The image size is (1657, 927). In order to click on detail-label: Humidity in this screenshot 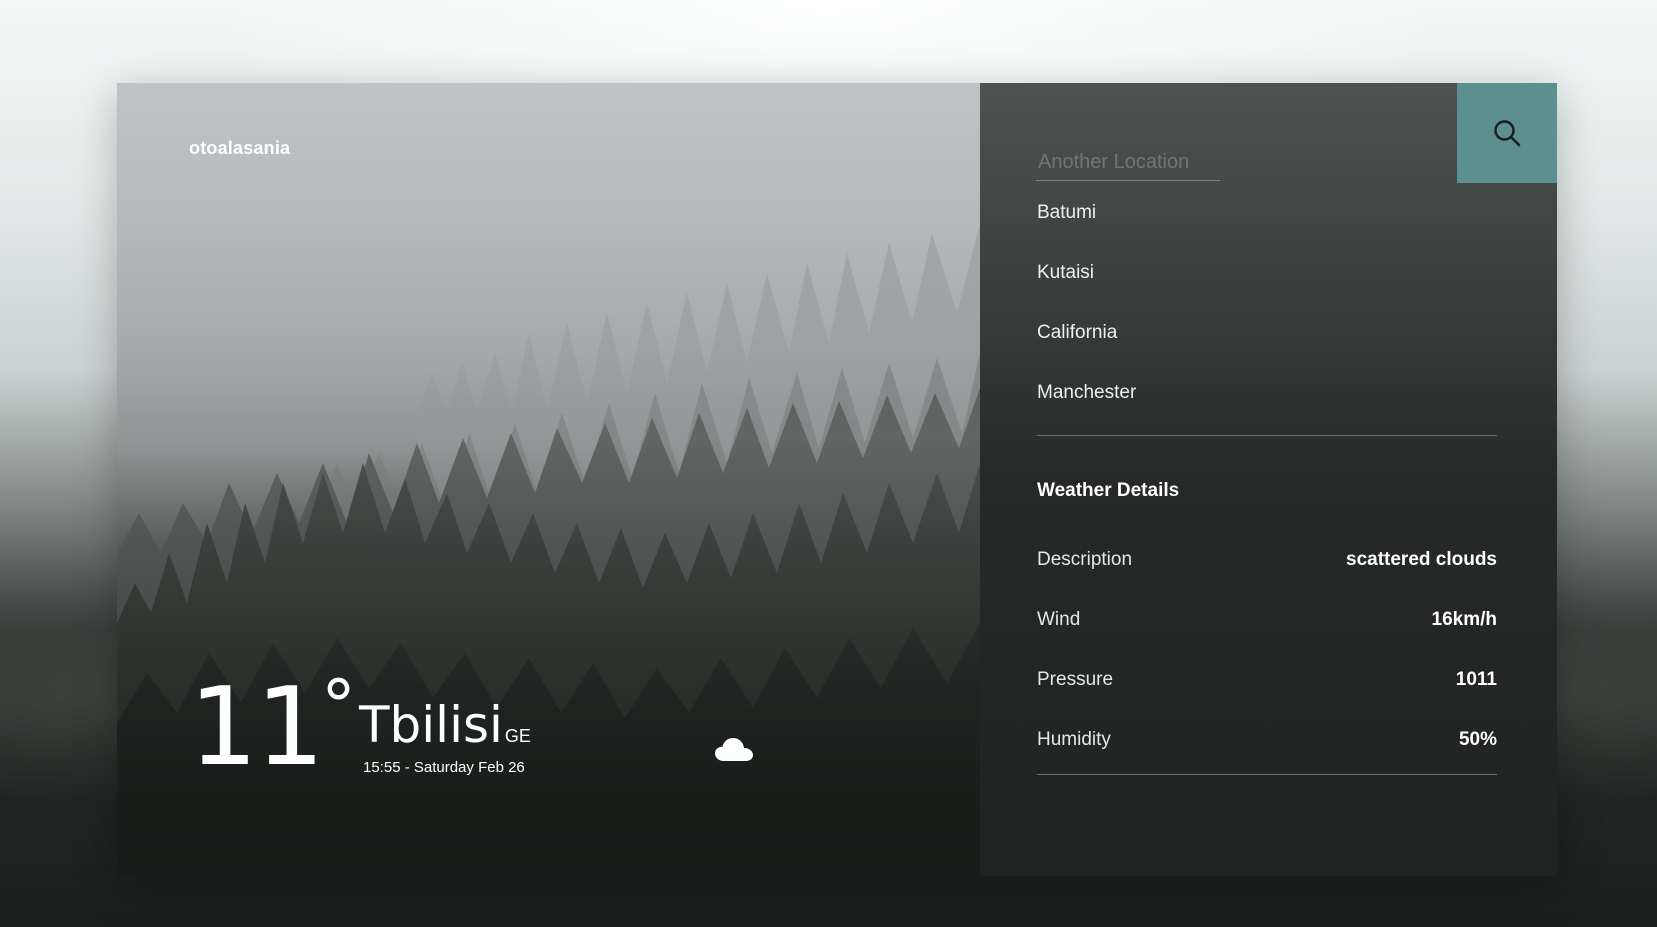, I will do `click(1074, 739)`.